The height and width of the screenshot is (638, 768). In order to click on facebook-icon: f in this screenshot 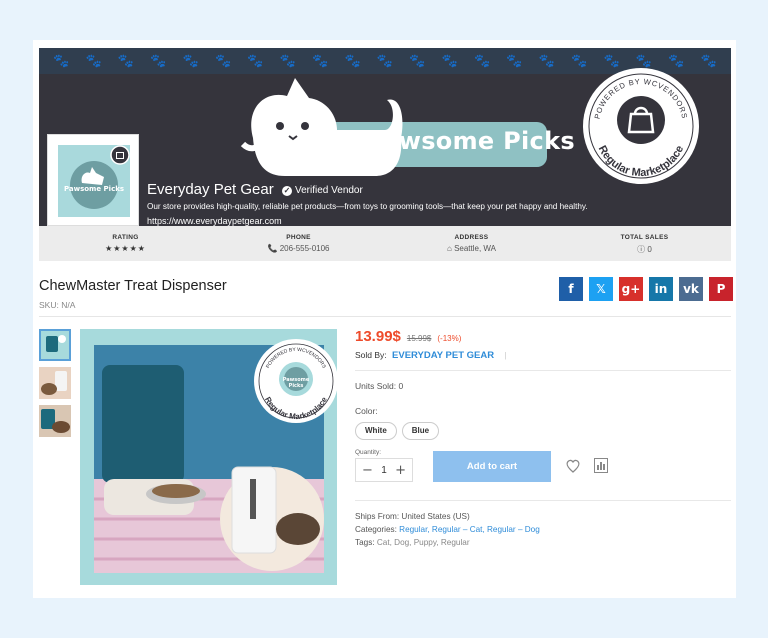, I will do `click(571, 289)`.